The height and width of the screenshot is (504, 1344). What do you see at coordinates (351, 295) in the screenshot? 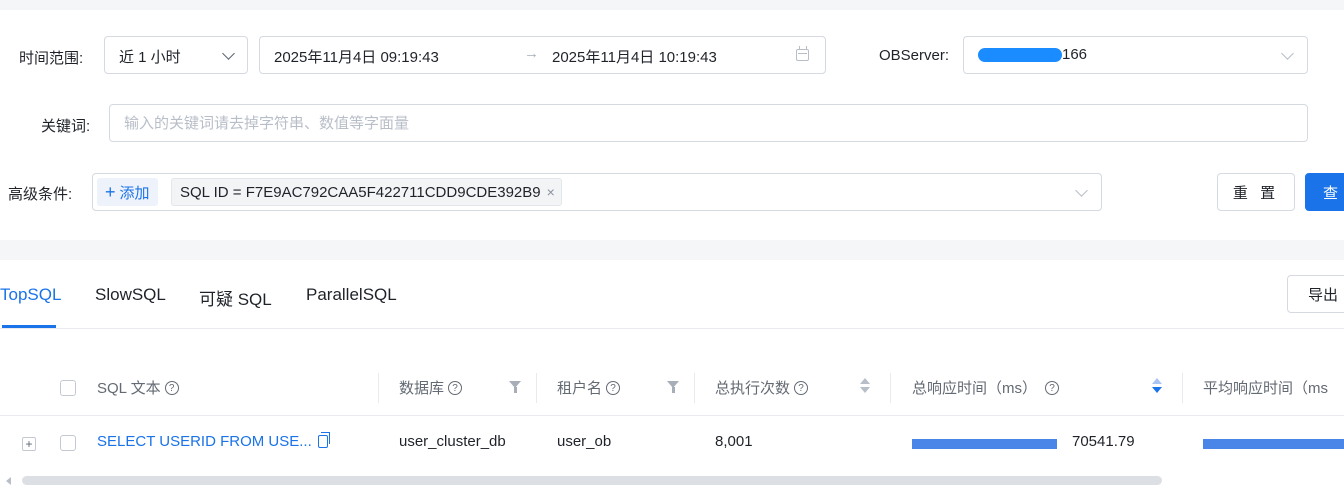
I see `tab-parallelsql: ParallelSQL` at bounding box center [351, 295].